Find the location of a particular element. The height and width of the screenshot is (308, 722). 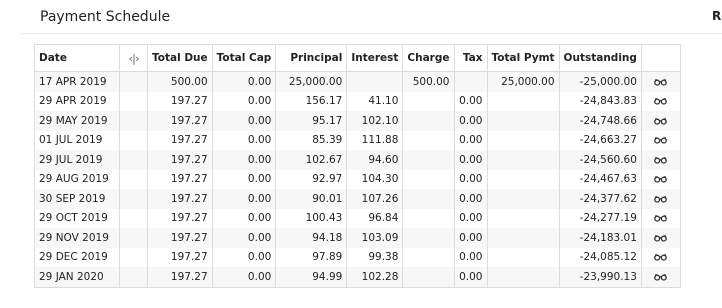

cell-principal: 156.17 is located at coordinates (311, 101).